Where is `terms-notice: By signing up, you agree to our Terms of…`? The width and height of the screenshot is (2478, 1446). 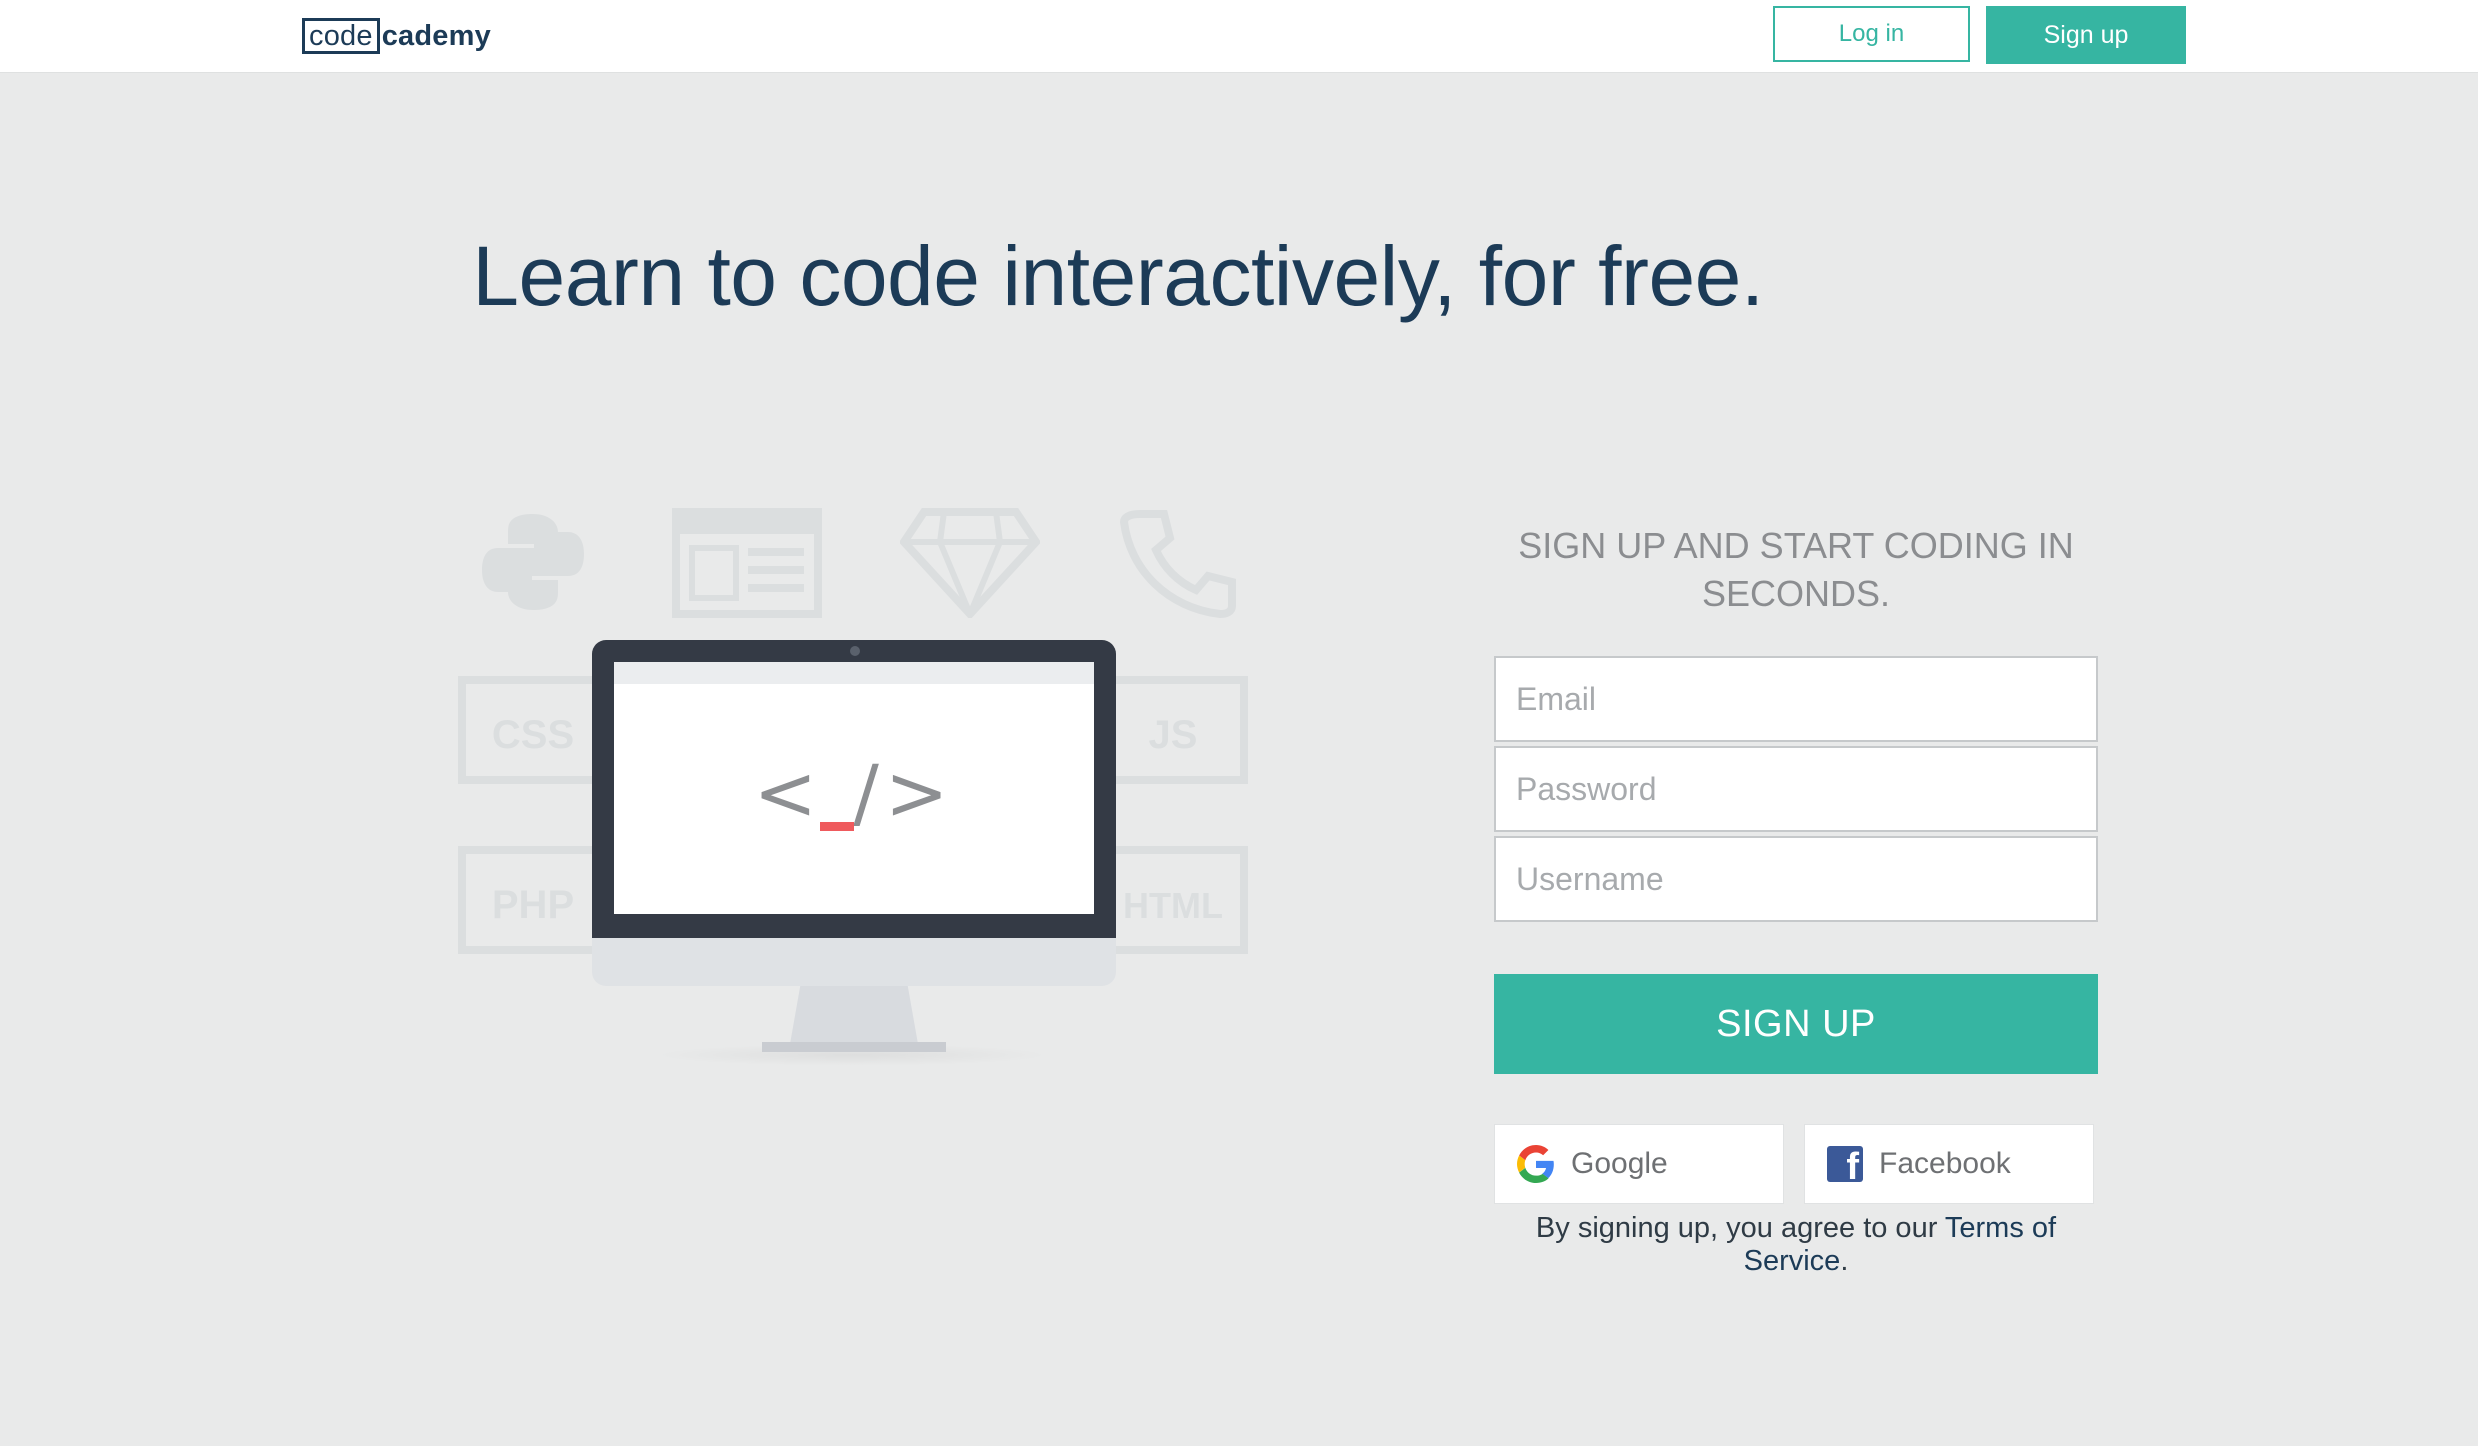 terms-notice: By signing up, you agree to our Terms of… is located at coordinates (1796, 1245).